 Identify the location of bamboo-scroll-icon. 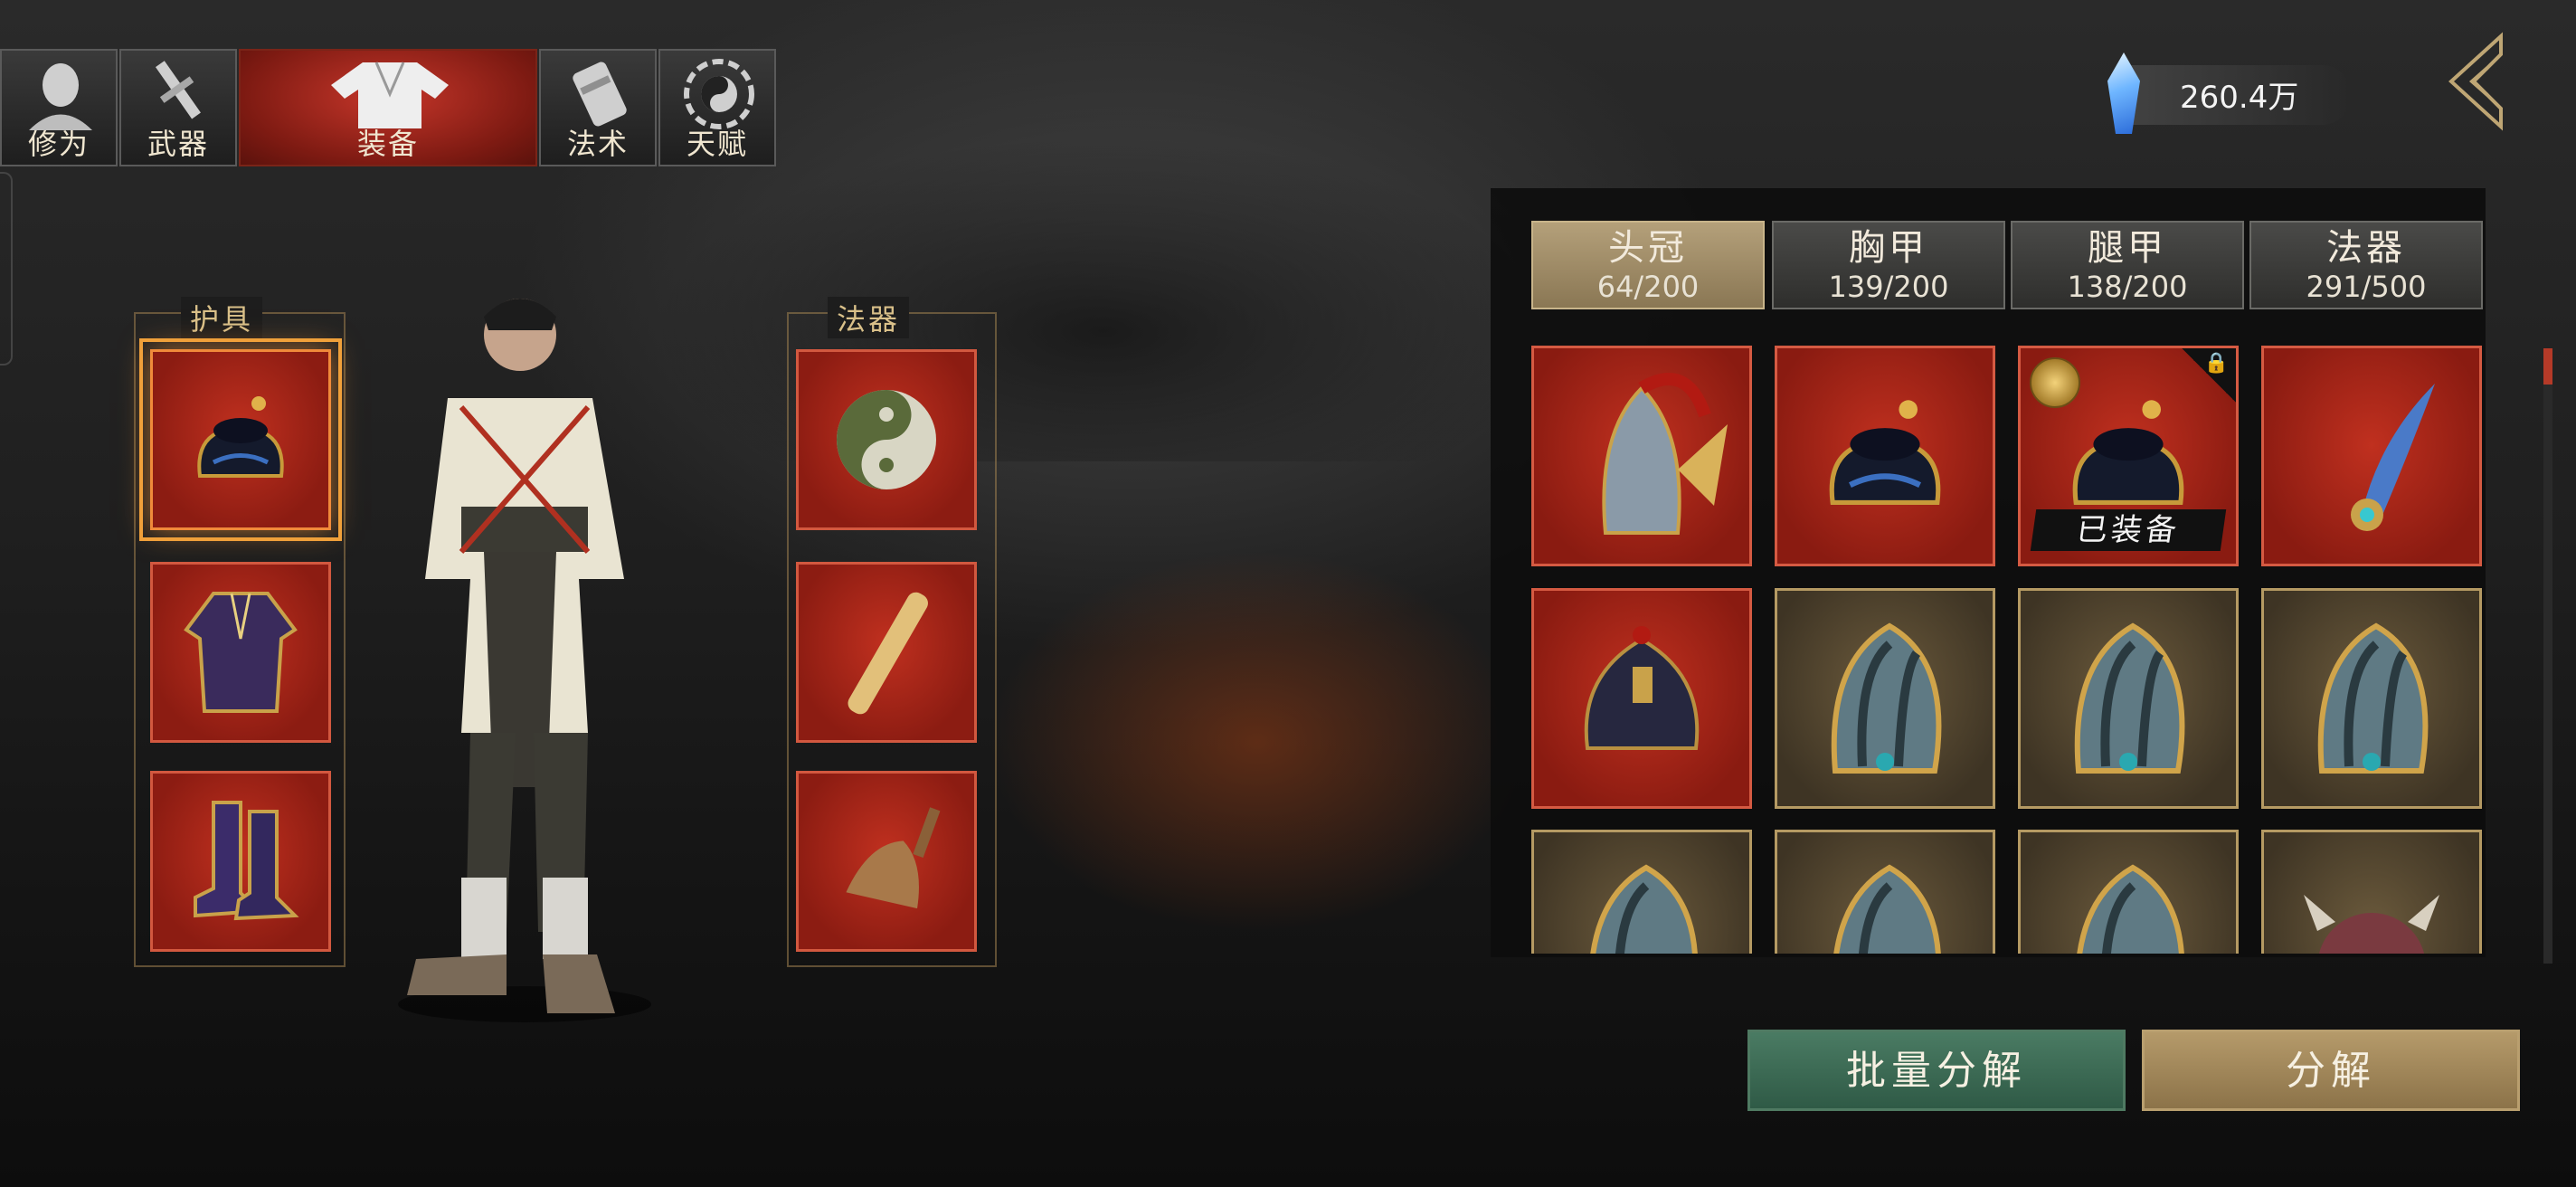
(888, 653).